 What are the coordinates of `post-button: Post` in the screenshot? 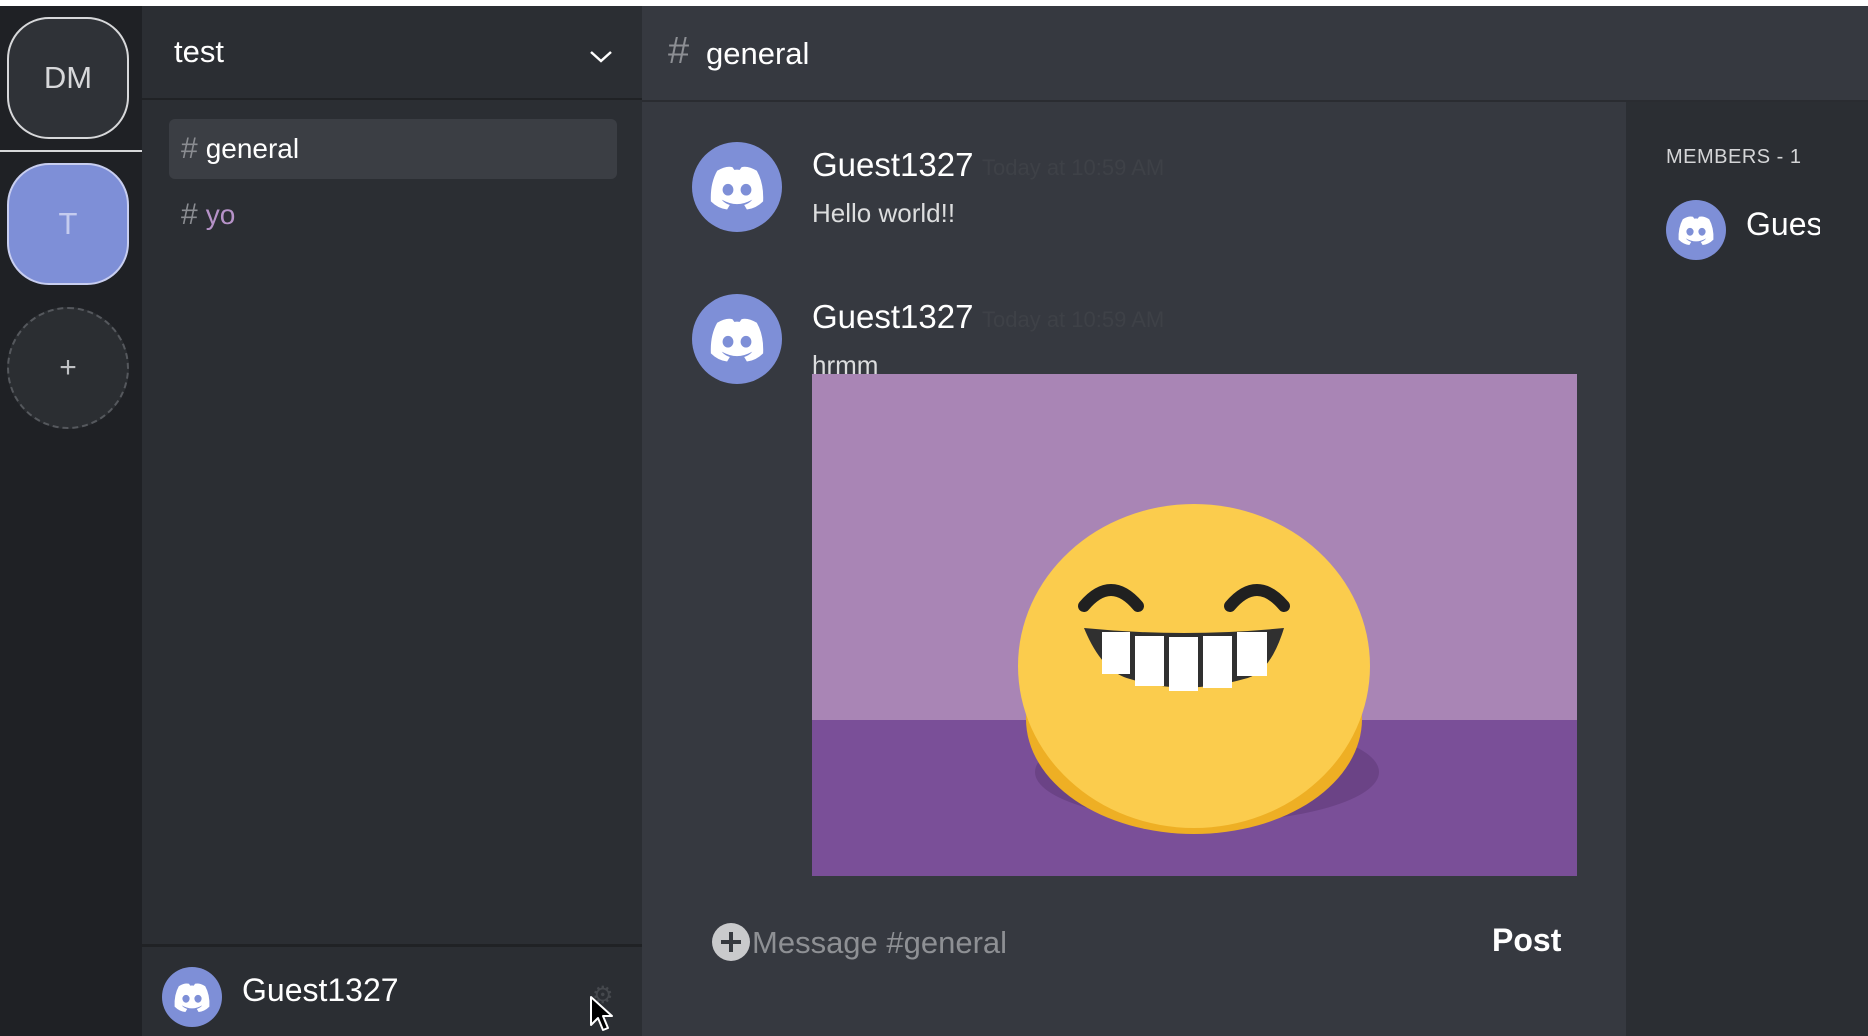 It's located at (1526, 940).